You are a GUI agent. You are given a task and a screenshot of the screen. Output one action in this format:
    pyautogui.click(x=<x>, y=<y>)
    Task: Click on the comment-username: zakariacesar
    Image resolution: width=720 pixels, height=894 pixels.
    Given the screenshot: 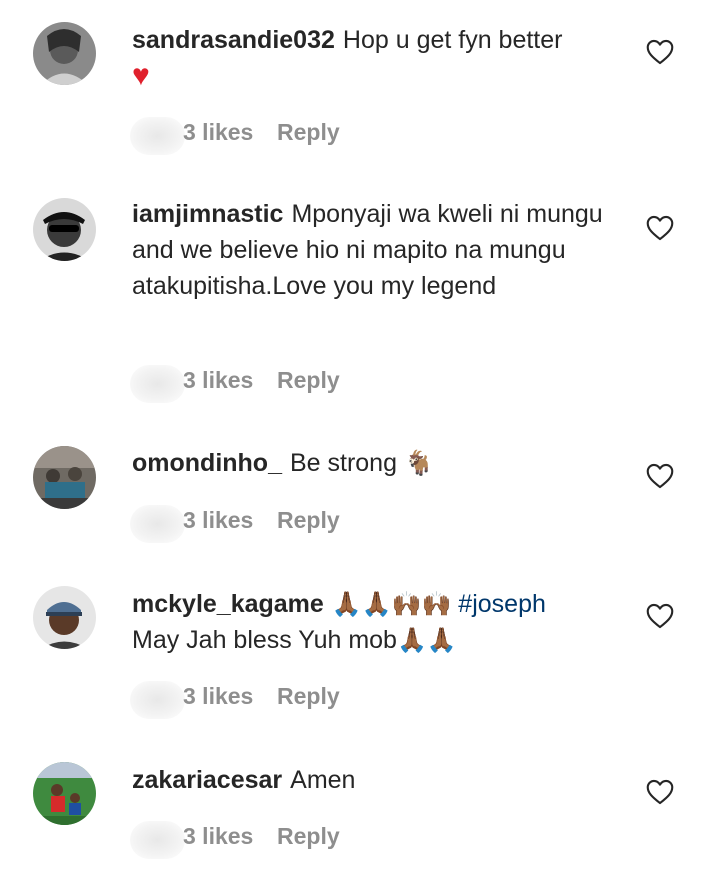 What is the action you would take?
    pyautogui.click(x=207, y=780)
    